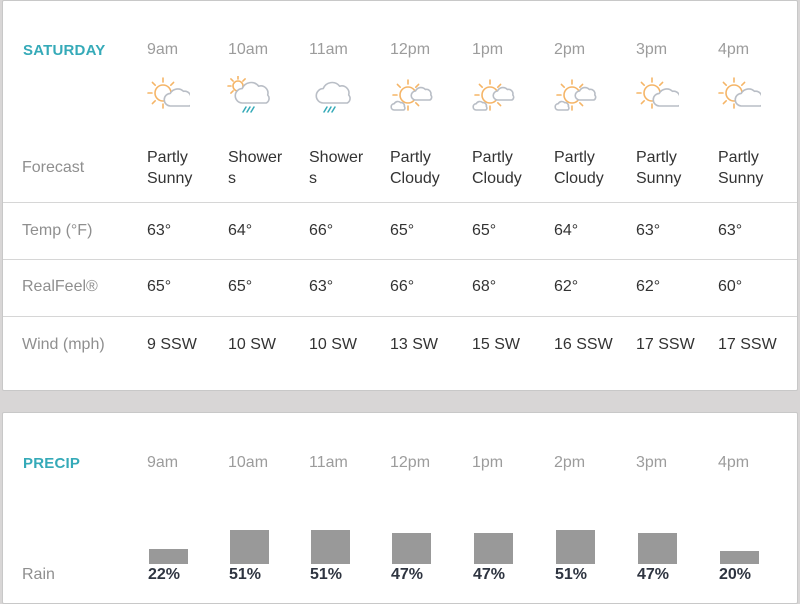 This screenshot has width=800, height=604. Describe the element at coordinates (60, 286) in the screenshot. I see `realfeel-row-label: RealFeel®` at that location.